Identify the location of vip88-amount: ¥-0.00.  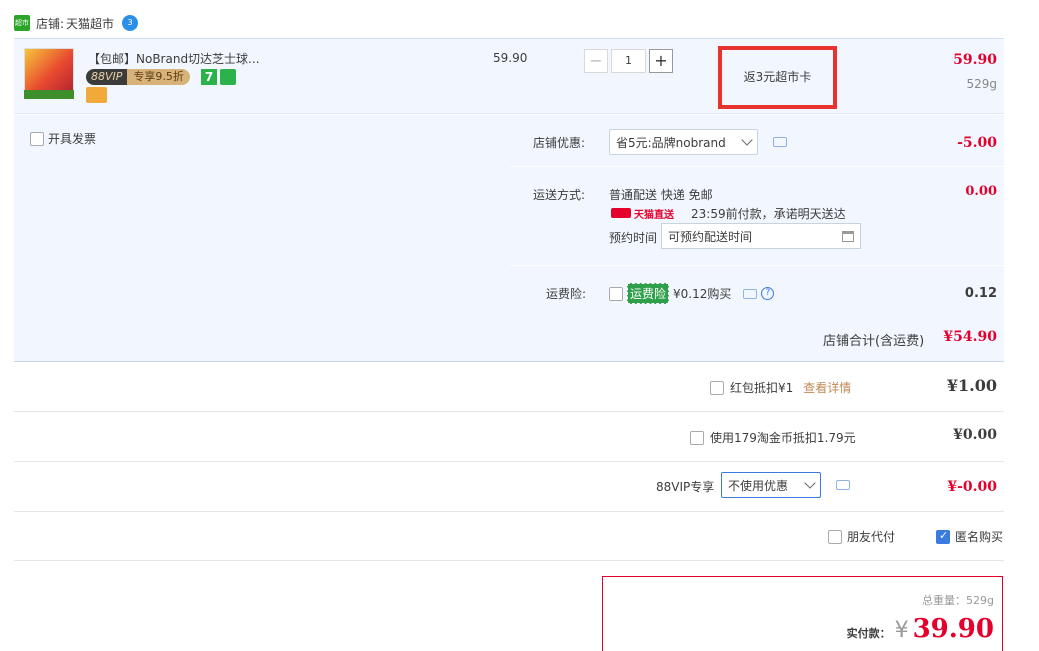
(972, 487).